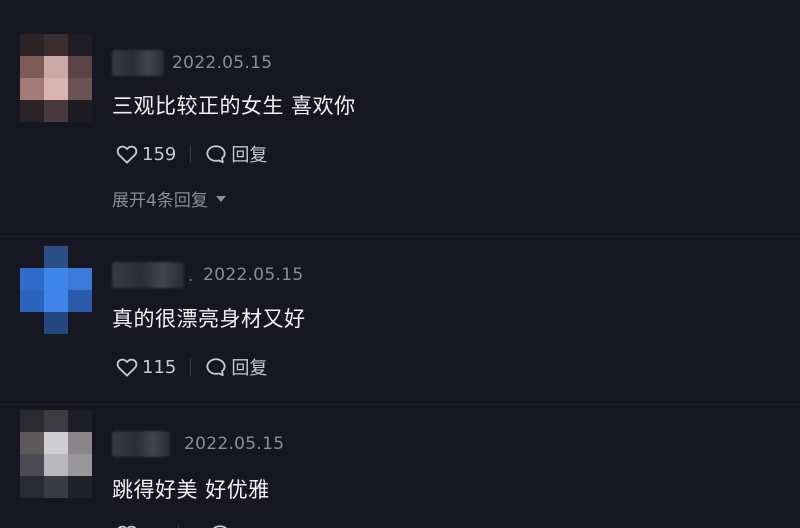 Image resolution: width=800 pixels, height=528 pixels. I want to click on comment-actions, so click(173, 524).